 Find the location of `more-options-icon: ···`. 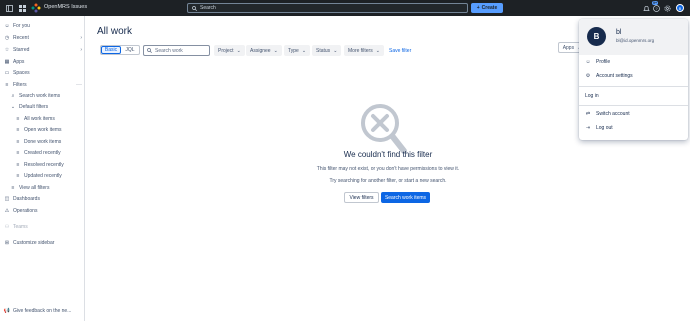

more-options-icon: ··· is located at coordinates (79, 85).